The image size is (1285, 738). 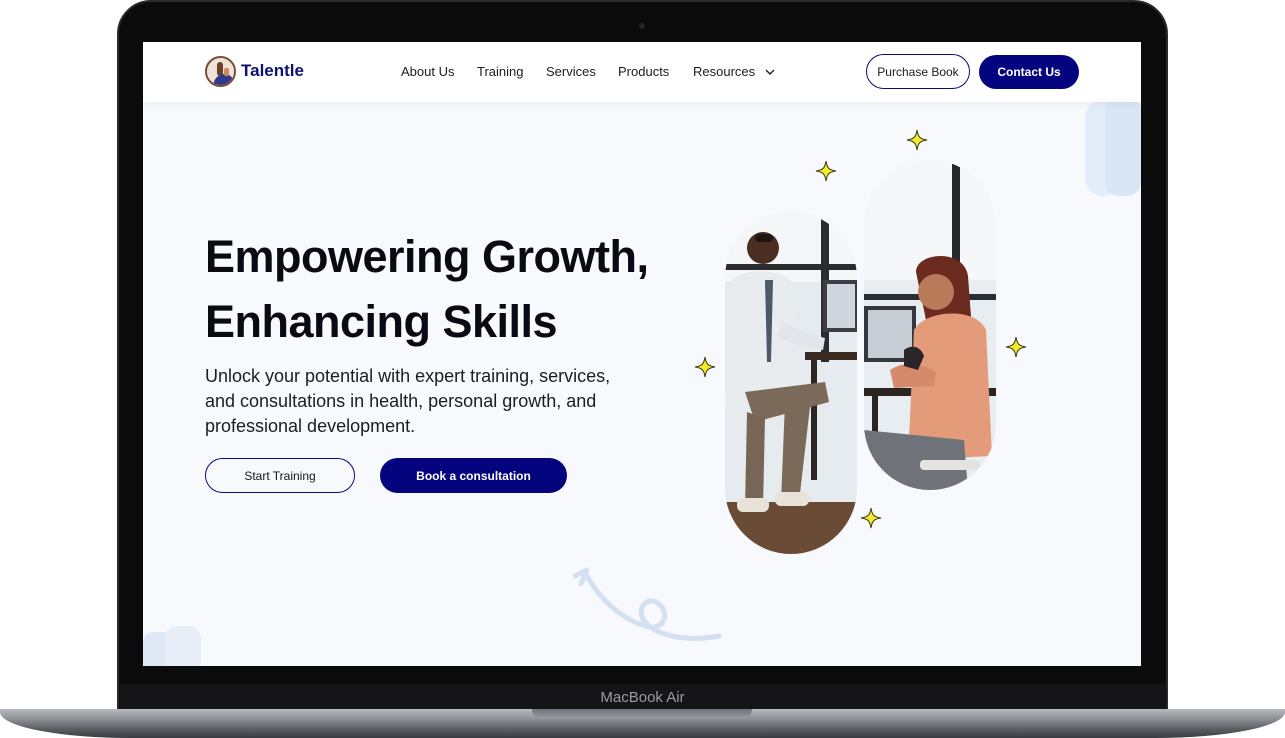 I want to click on nav-services: Services, so click(x=571, y=71).